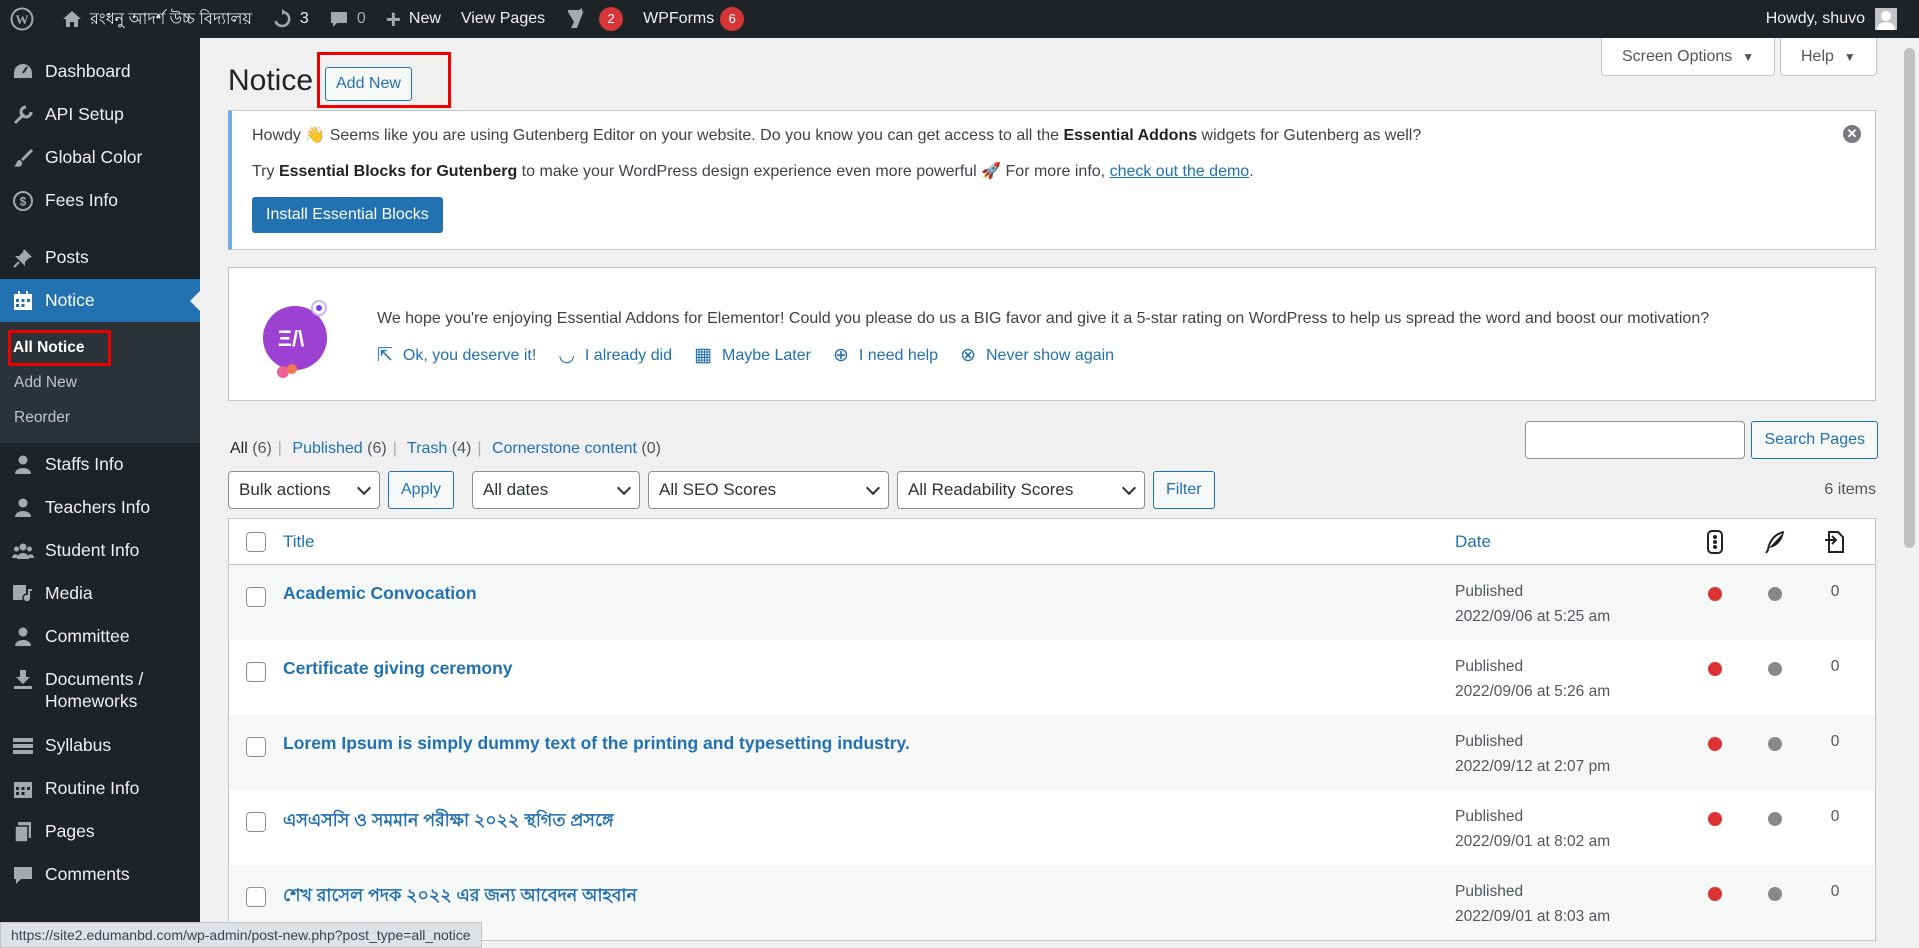  Describe the element at coordinates (398, 668) in the screenshot. I see `post-title-link: Certificate giving ceremony` at that location.